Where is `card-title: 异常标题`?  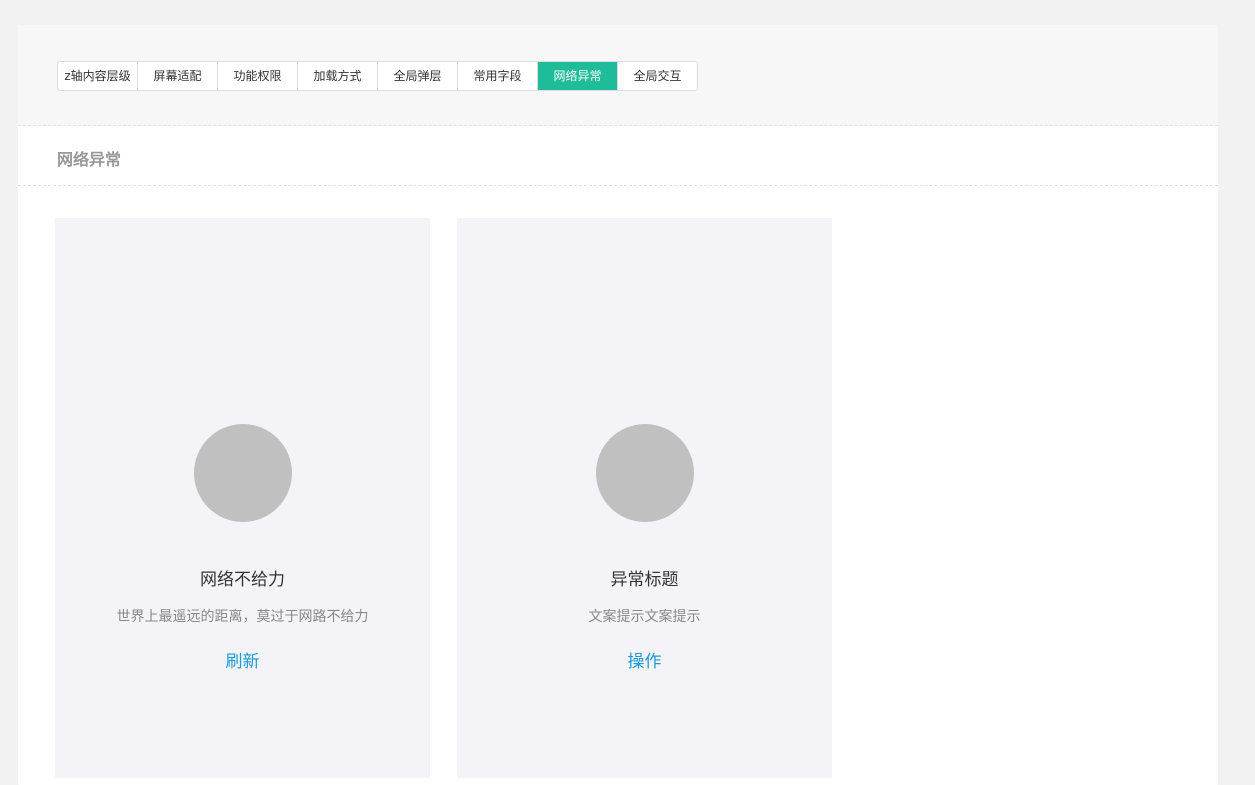
card-title: 异常标题 is located at coordinates (644, 580).